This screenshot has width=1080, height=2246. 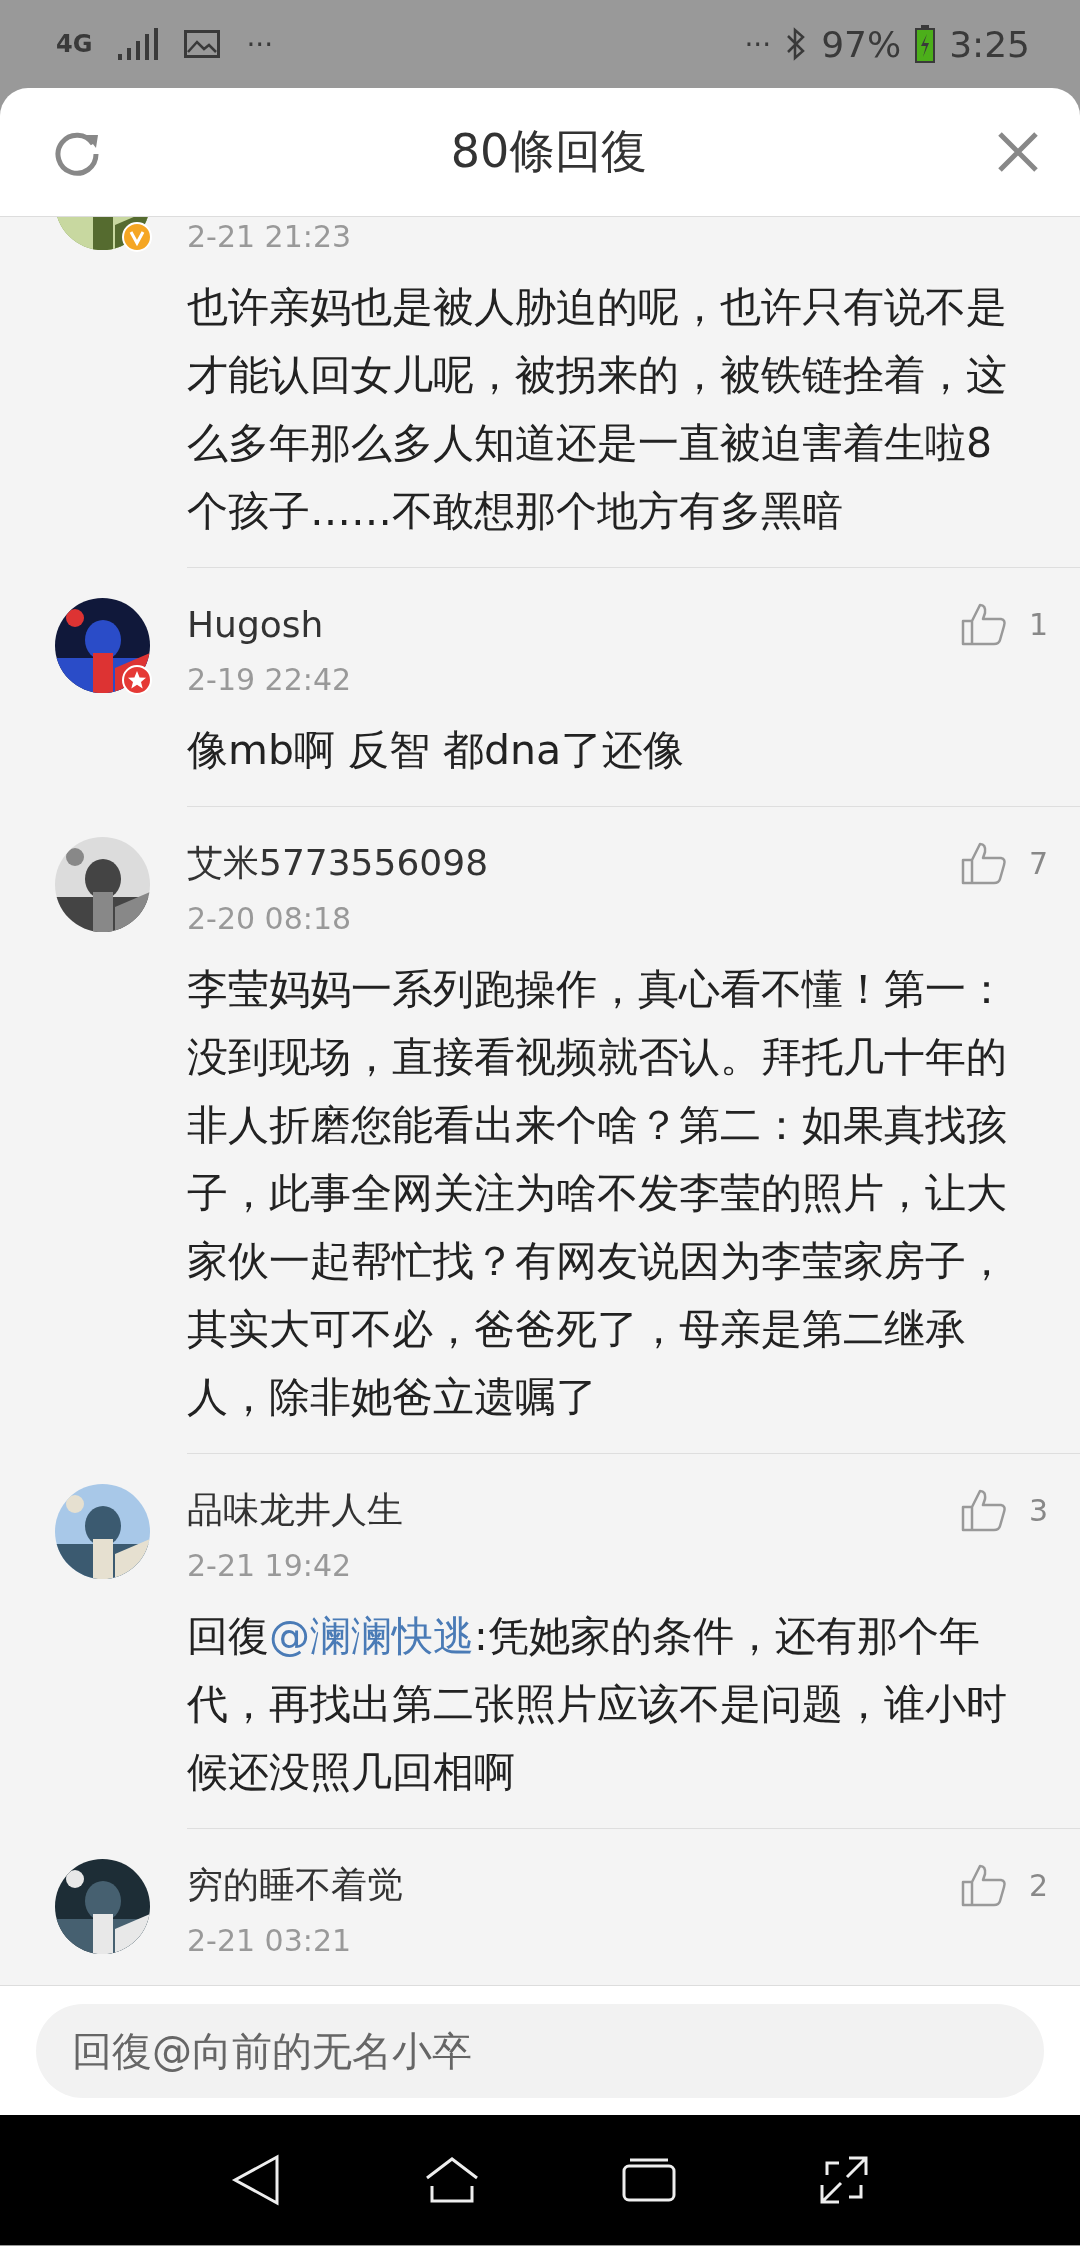 What do you see at coordinates (202, 44) in the screenshot?
I see `image-icon` at bounding box center [202, 44].